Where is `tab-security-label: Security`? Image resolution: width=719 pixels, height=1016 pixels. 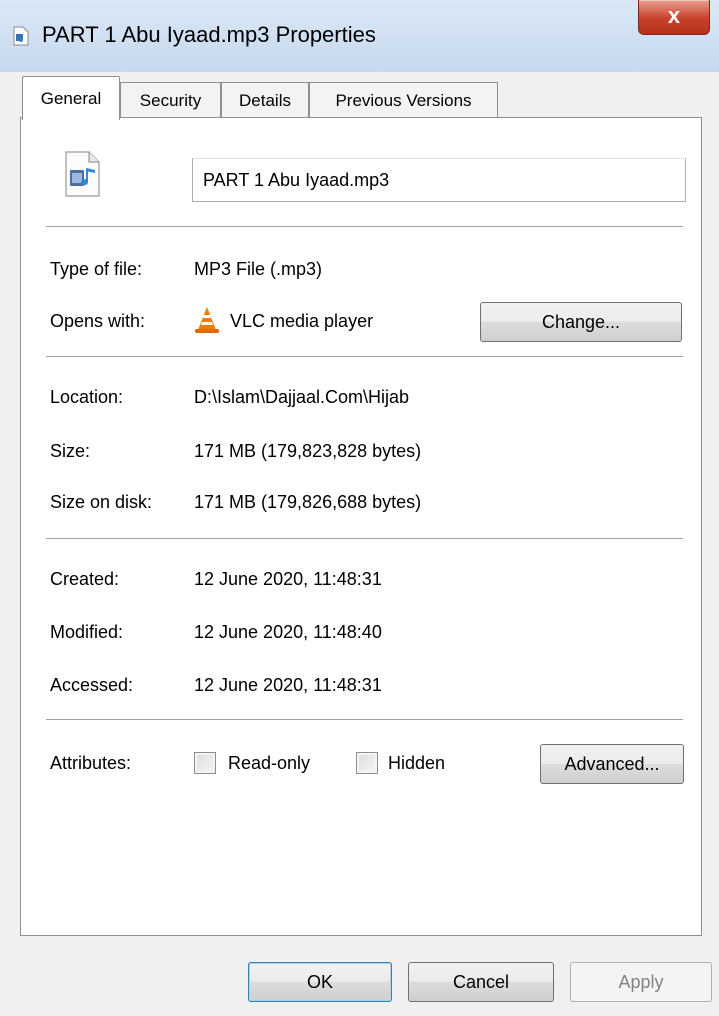
tab-security-label: Security is located at coordinates (170, 100).